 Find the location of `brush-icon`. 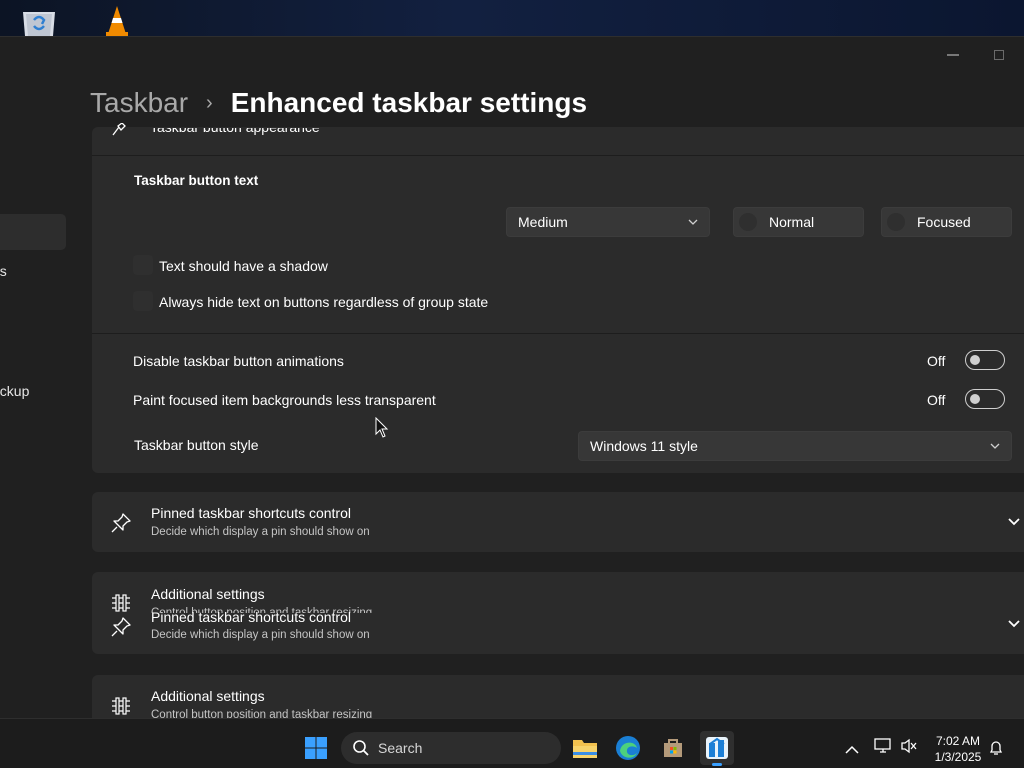

brush-icon is located at coordinates (119, 132).